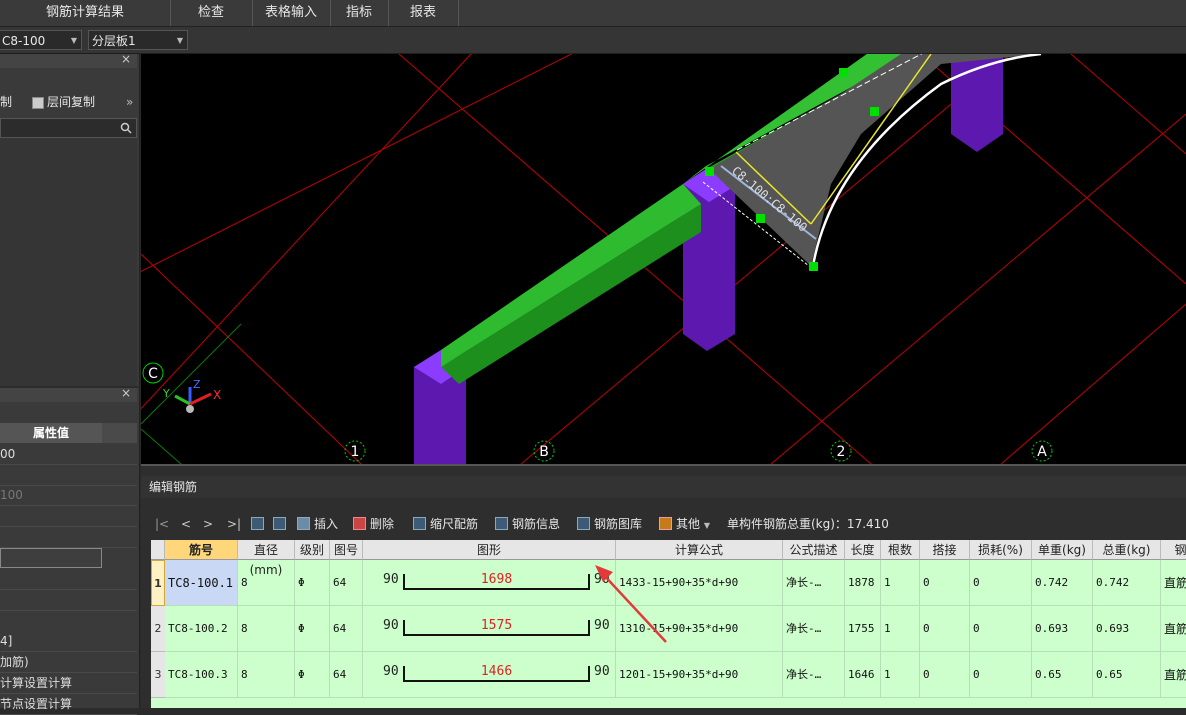 The height and width of the screenshot is (715, 1186). Describe the element at coordinates (259, 524) in the screenshot. I see `move-up-button` at that location.